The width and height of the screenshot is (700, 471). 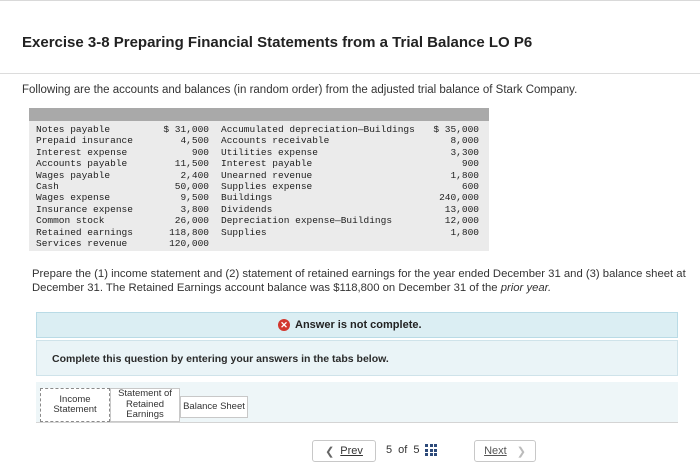 What do you see at coordinates (318, 129) in the screenshot?
I see `account-name: Accumulated depreciation—Buildings` at bounding box center [318, 129].